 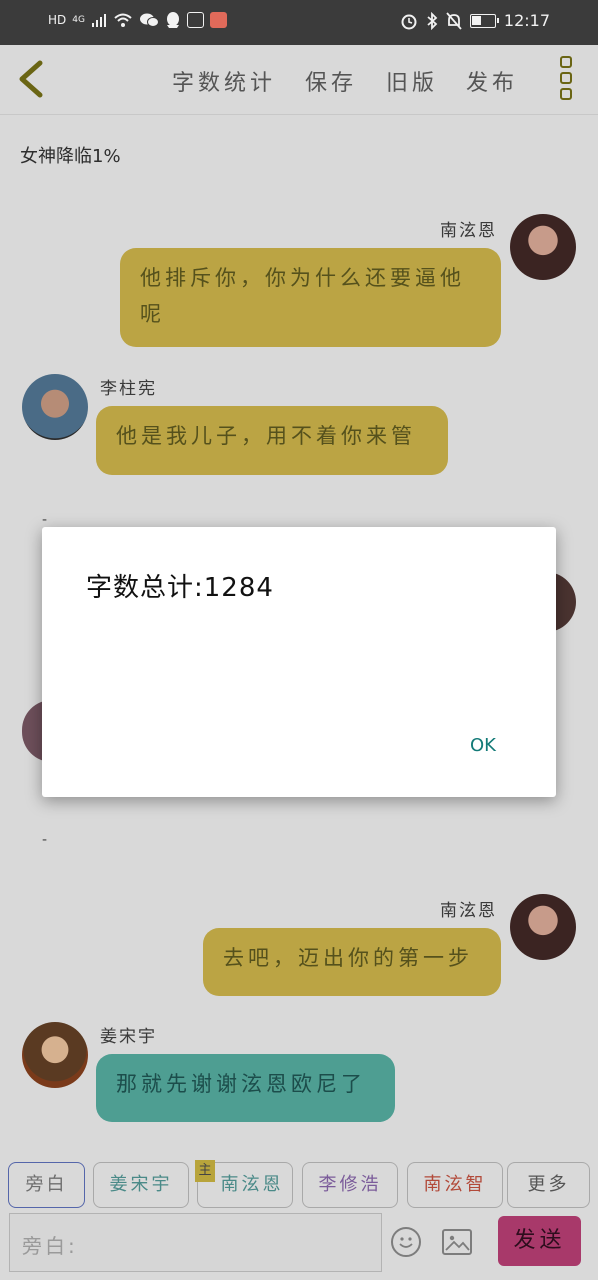 What do you see at coordinates (526, 20) in the screenshot?
I see `clock: 12:17` at bounding box center [526, 20].